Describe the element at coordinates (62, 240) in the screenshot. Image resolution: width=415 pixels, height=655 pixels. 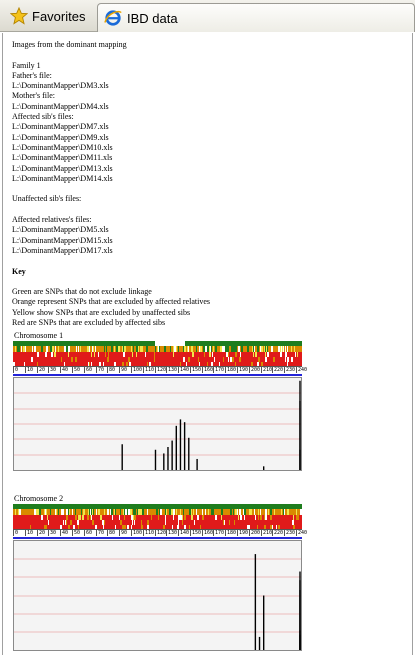
I see `affected-relative-file: L:\DominantMapper\DM15.xls` at that location.